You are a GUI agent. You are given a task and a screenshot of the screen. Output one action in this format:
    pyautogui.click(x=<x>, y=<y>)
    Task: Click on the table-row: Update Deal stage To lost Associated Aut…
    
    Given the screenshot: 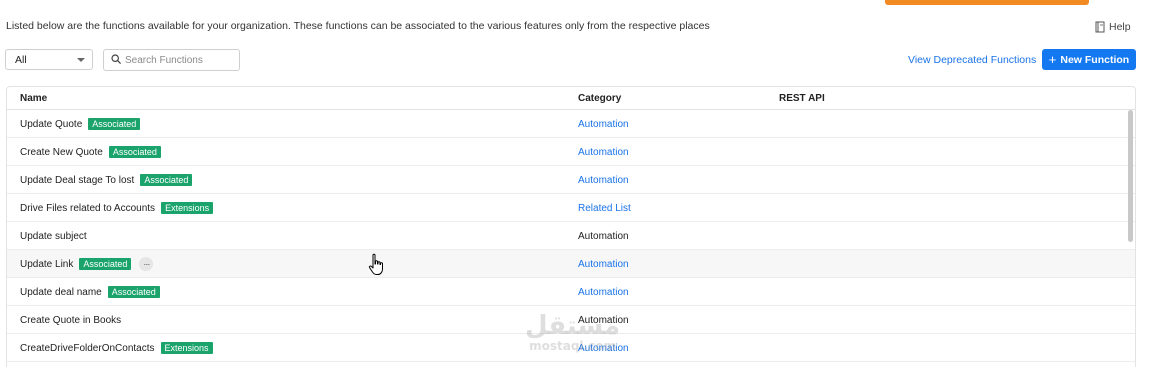 What is the action you would take?
    pyautogui.click(x=571, y=180)
    